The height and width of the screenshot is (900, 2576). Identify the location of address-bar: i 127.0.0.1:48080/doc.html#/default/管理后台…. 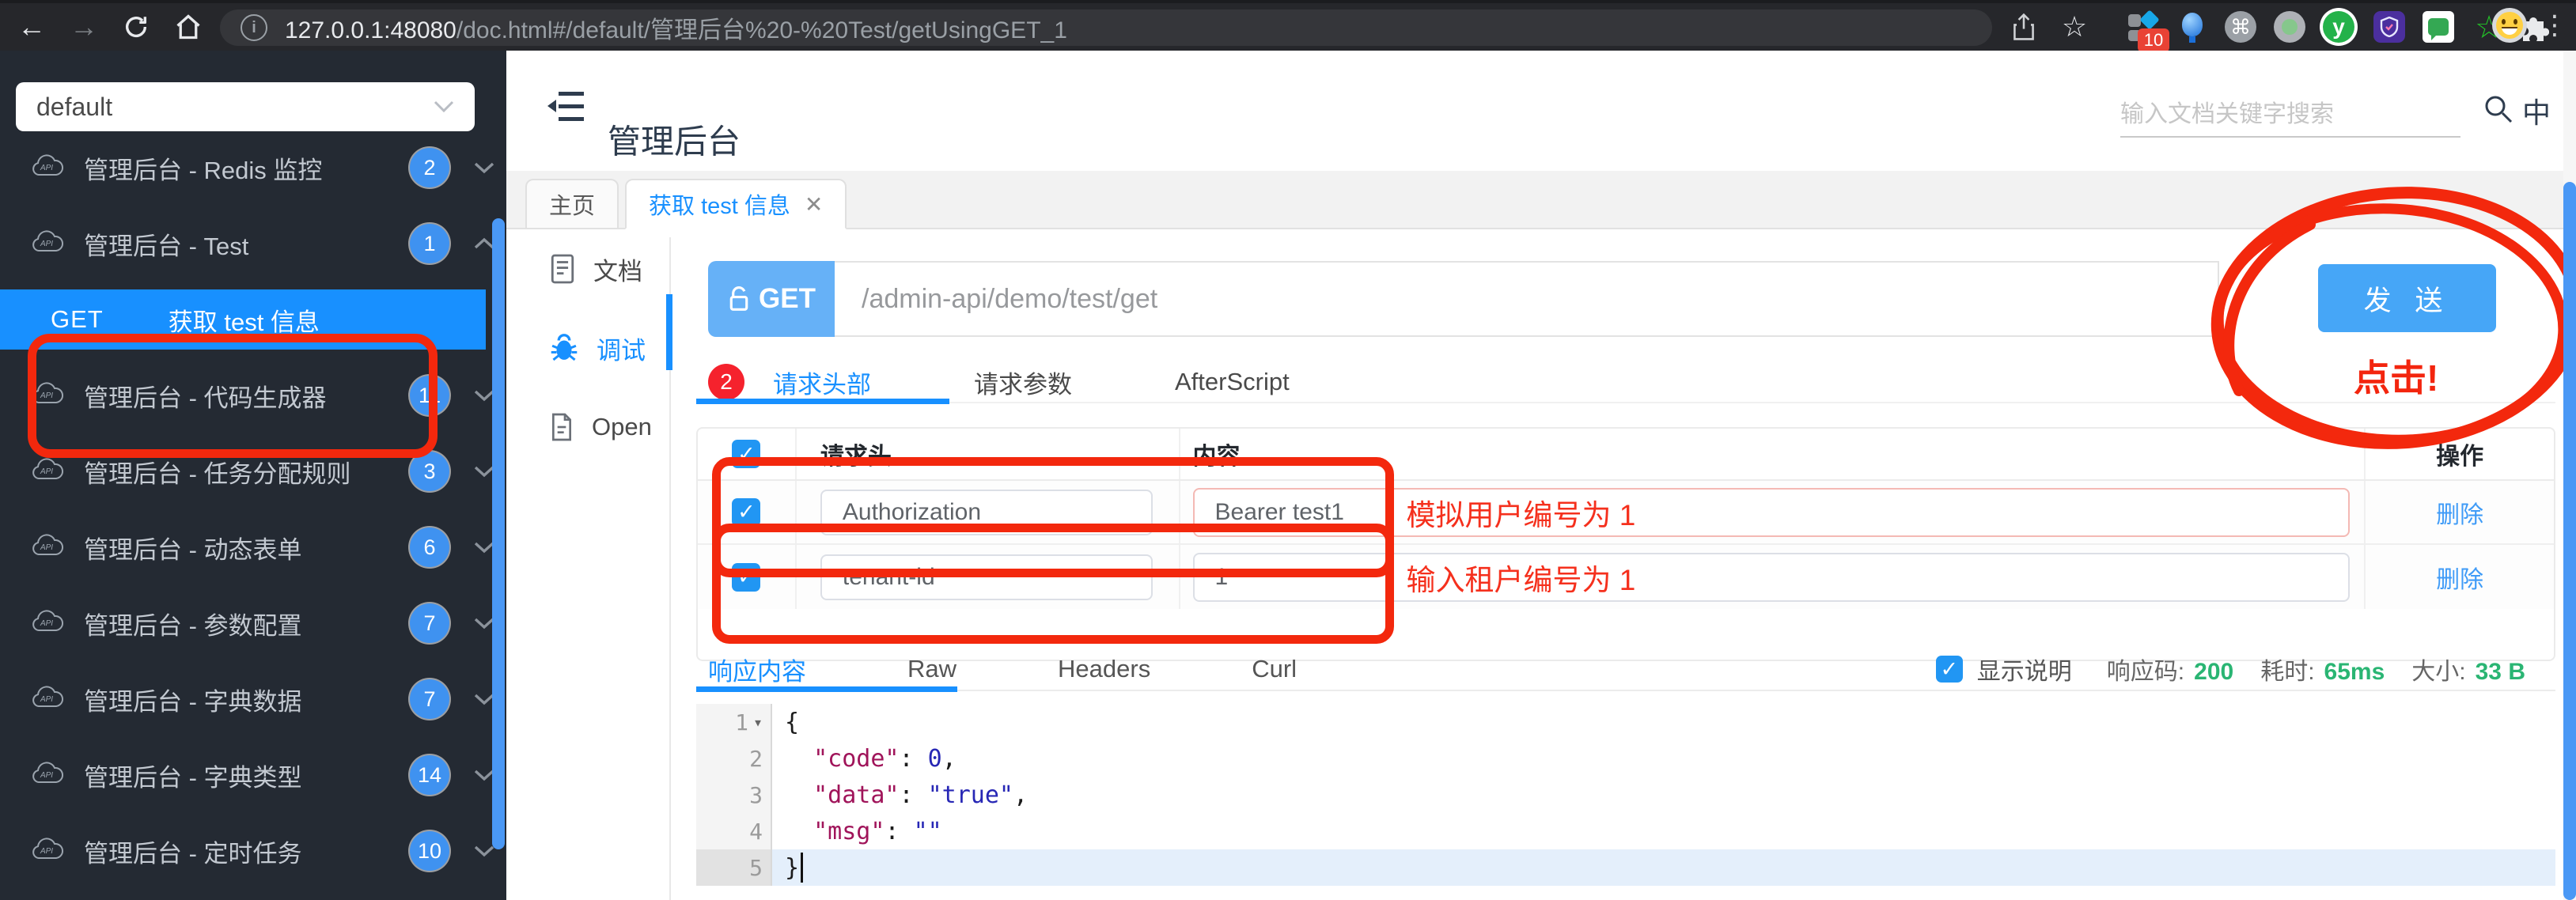
(1106, 27).